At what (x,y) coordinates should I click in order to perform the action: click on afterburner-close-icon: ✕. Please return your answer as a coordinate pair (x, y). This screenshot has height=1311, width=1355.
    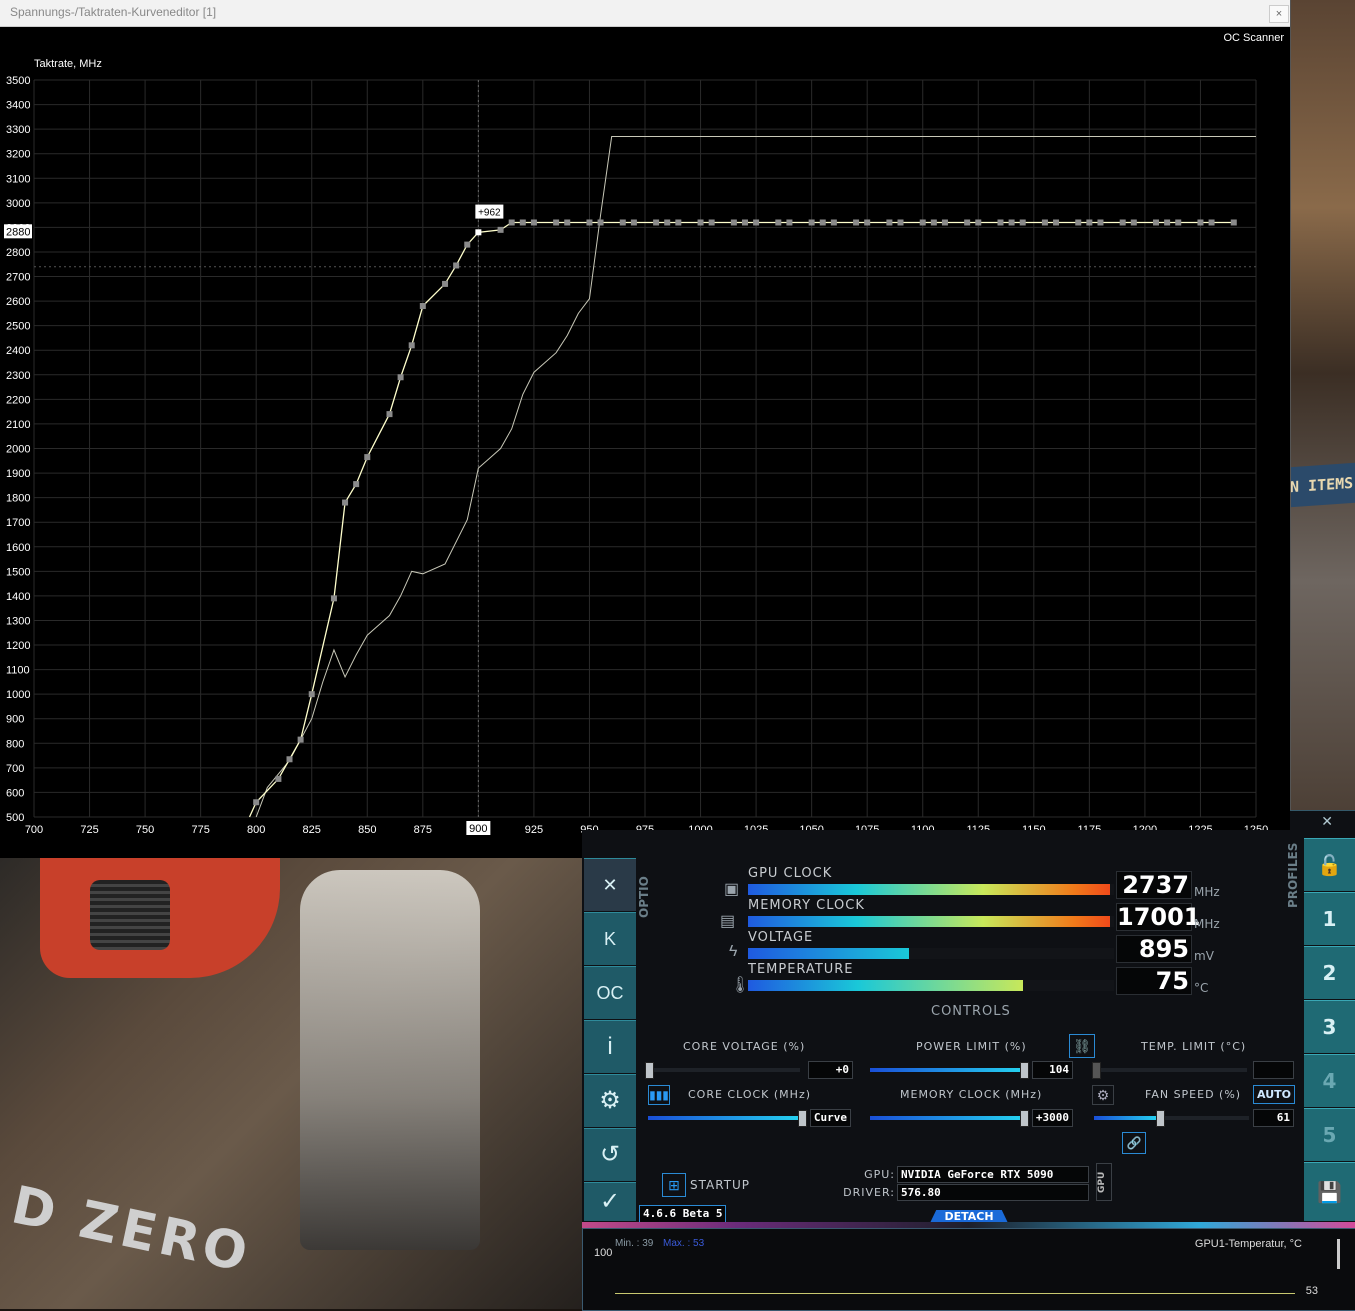
    Looking at the image, I should click on (1327, 821).